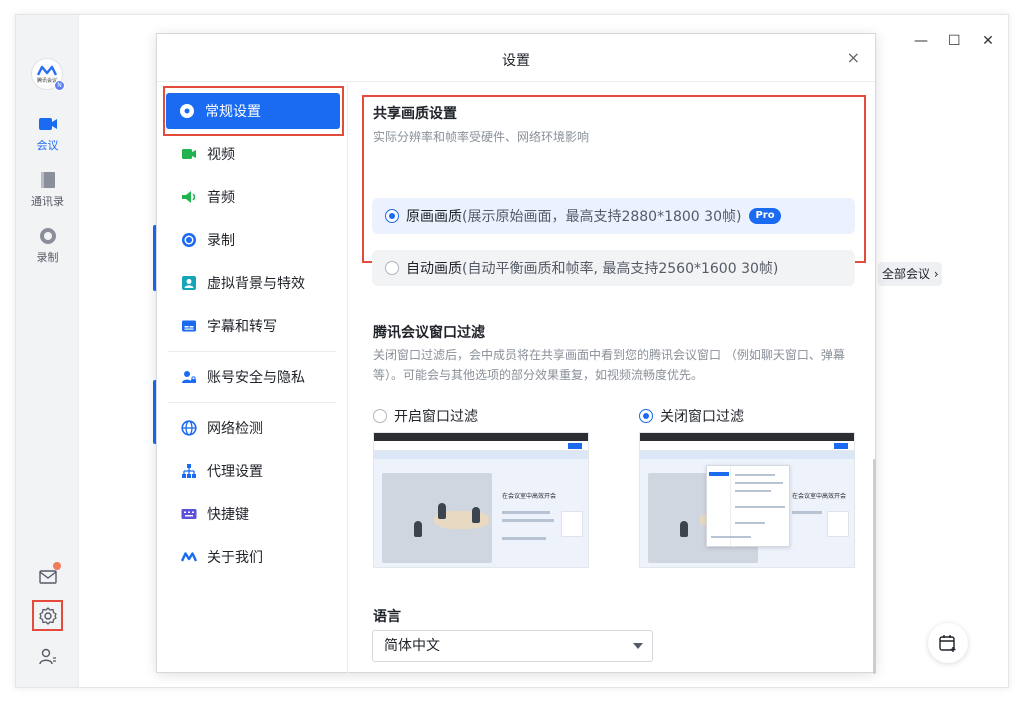 The height and width of the screenshot is (703, 1024). Describe the element at coordinates (434, 217) in the screenshot. I see `option-label: 原画画质` at that location.